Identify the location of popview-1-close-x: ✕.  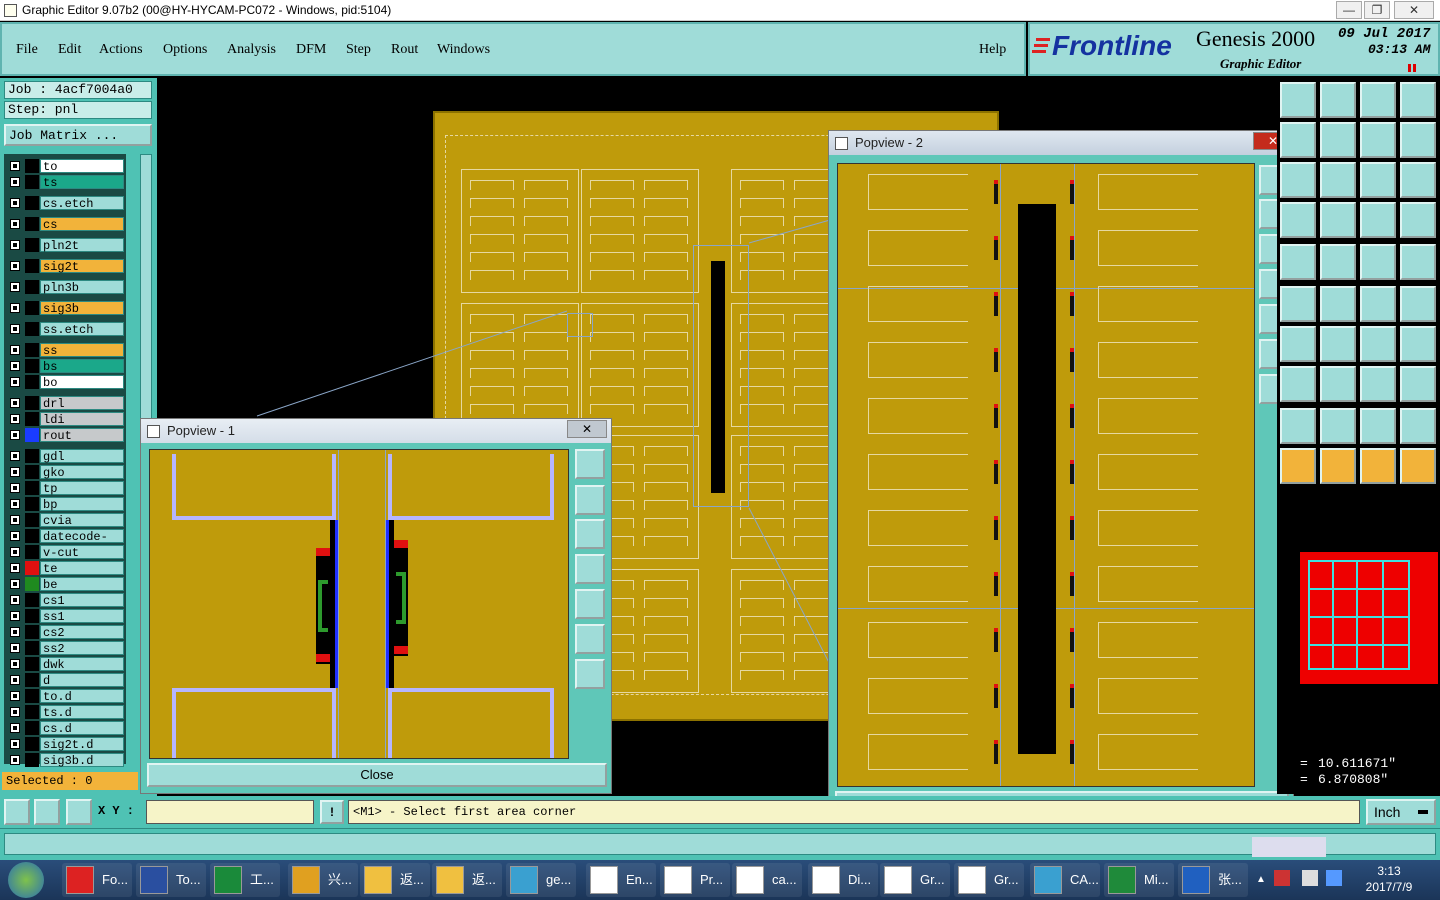
(587, 429).